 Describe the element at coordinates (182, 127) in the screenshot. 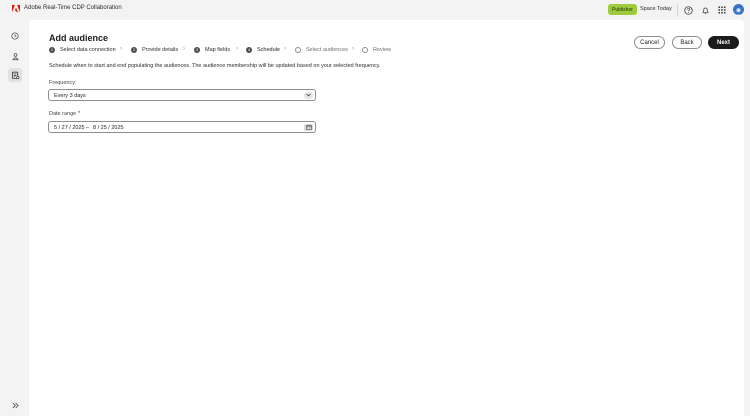

I see `date-range-field: 5 / 27 / 2025 – 8 / 25 / 2025` at that location.